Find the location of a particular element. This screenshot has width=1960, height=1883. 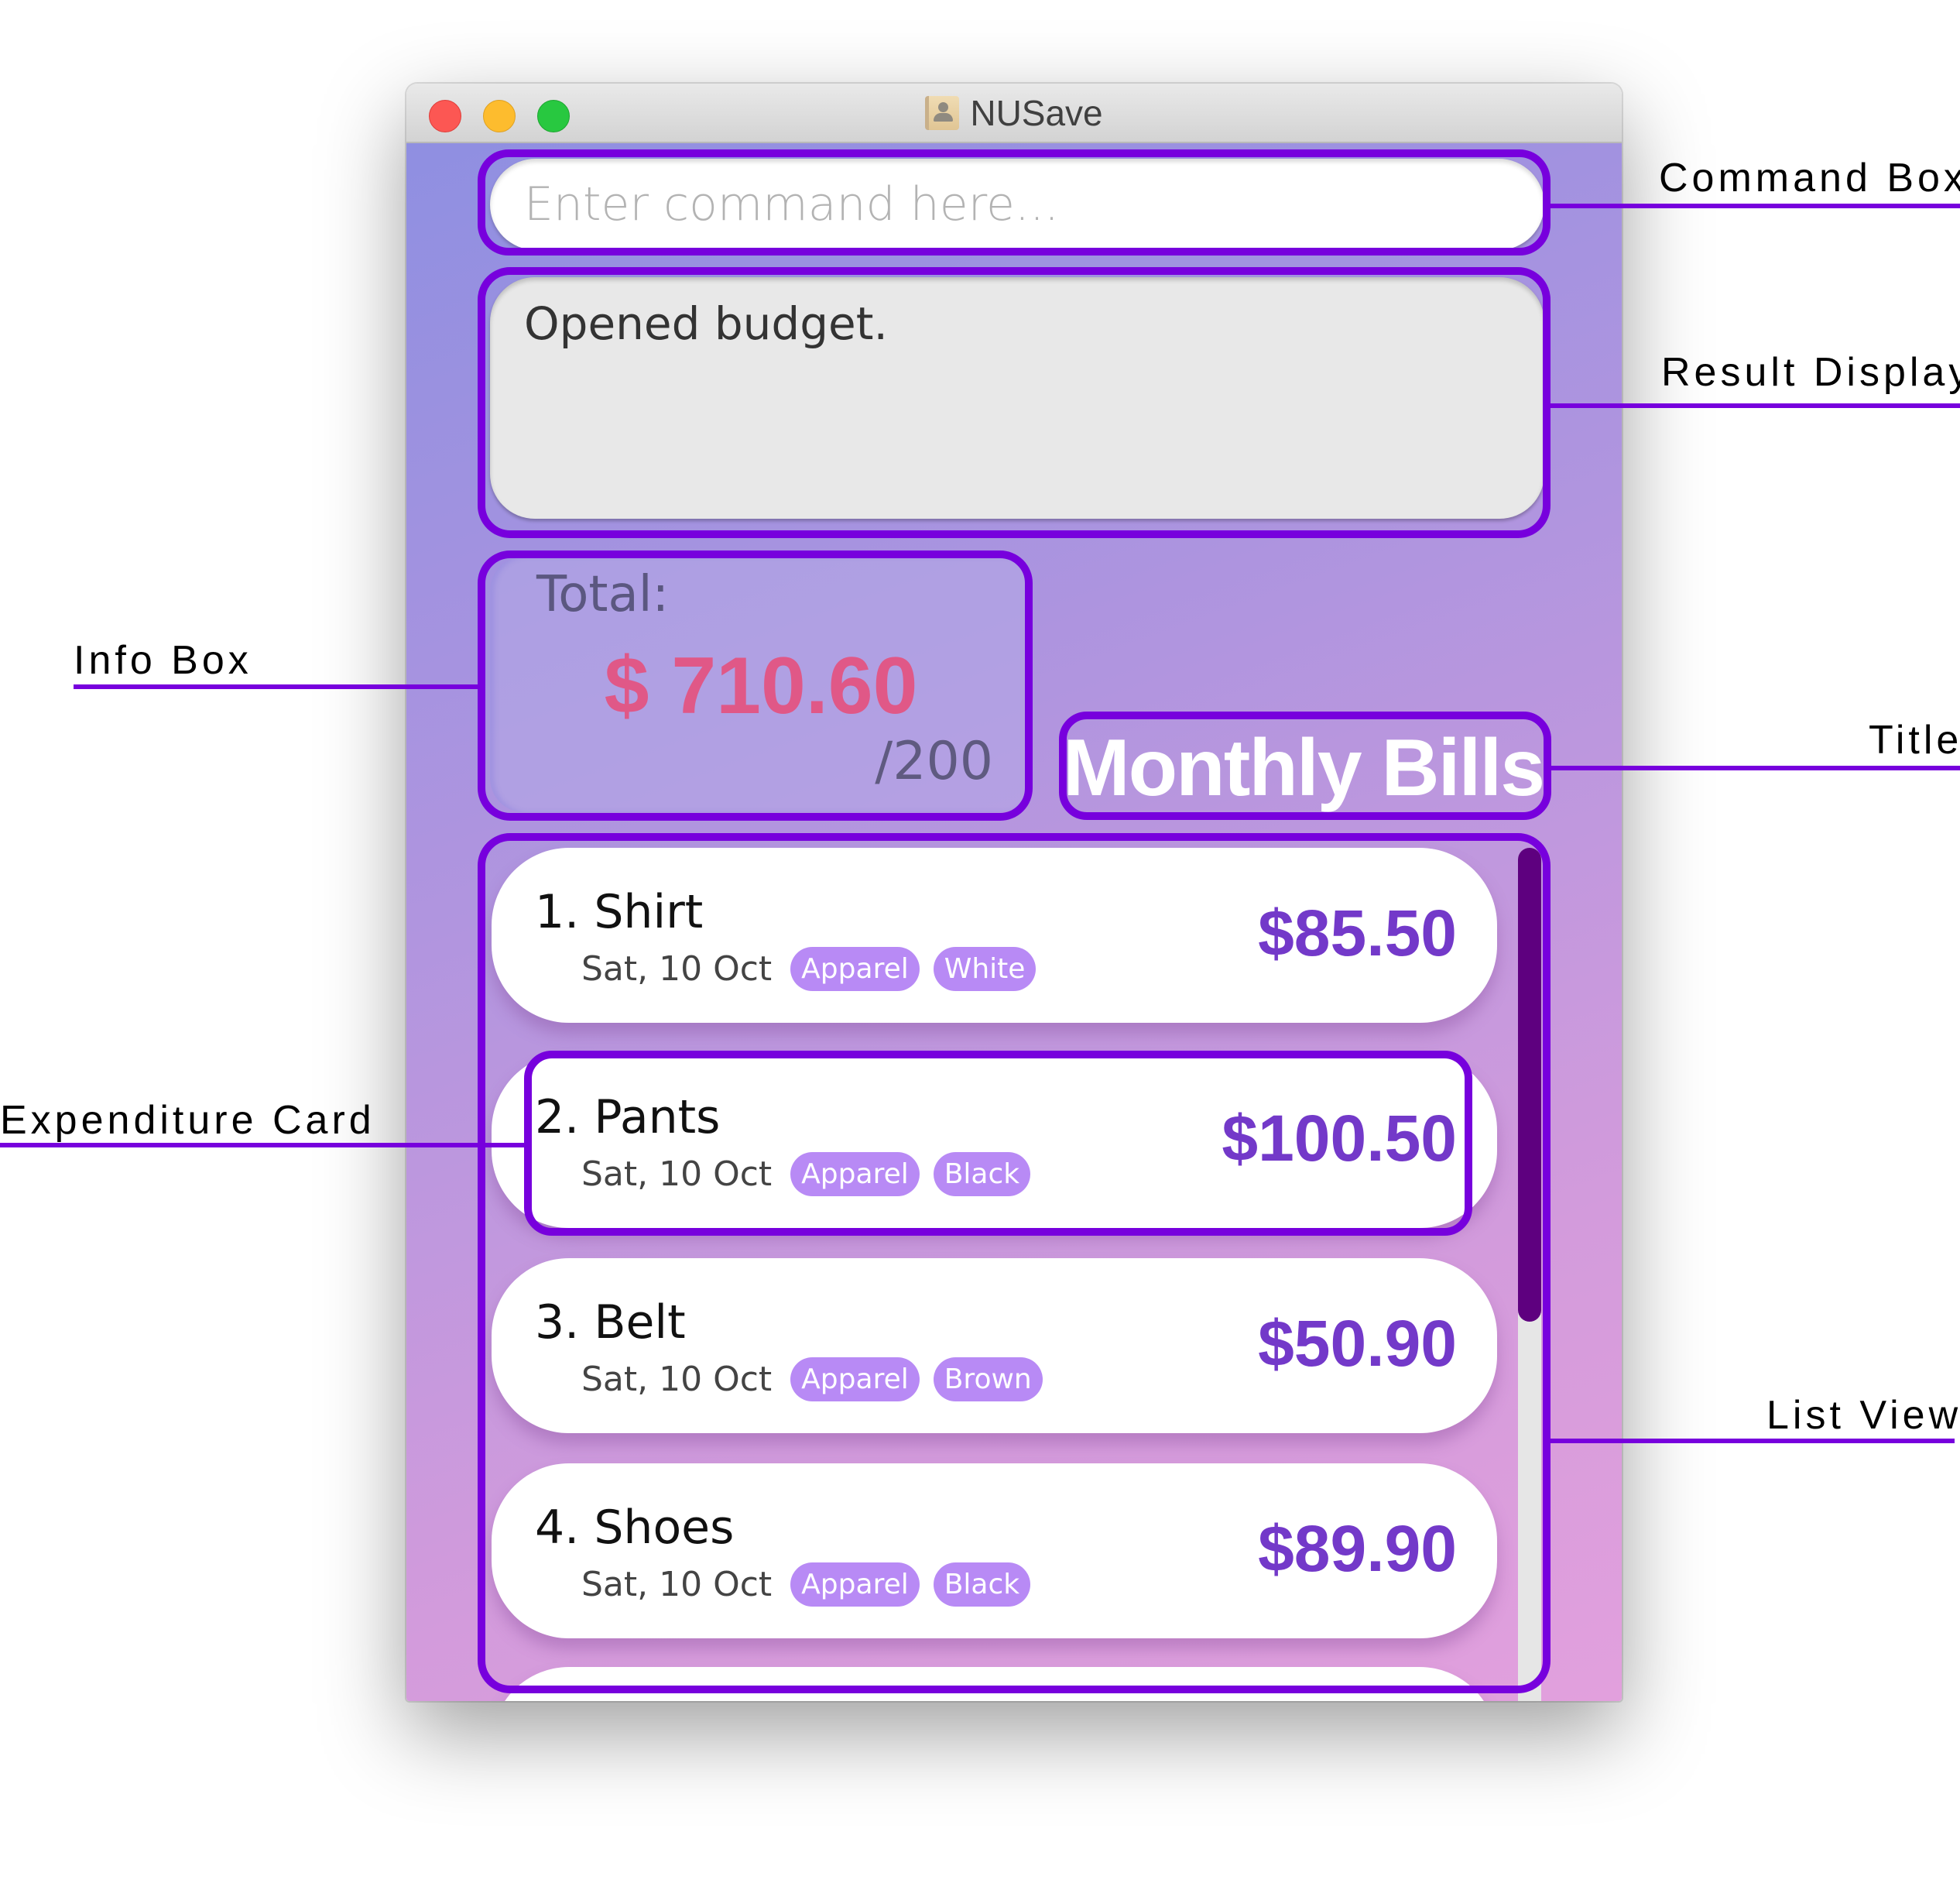

annotation-box-card is located at coordinates (998, 1143).